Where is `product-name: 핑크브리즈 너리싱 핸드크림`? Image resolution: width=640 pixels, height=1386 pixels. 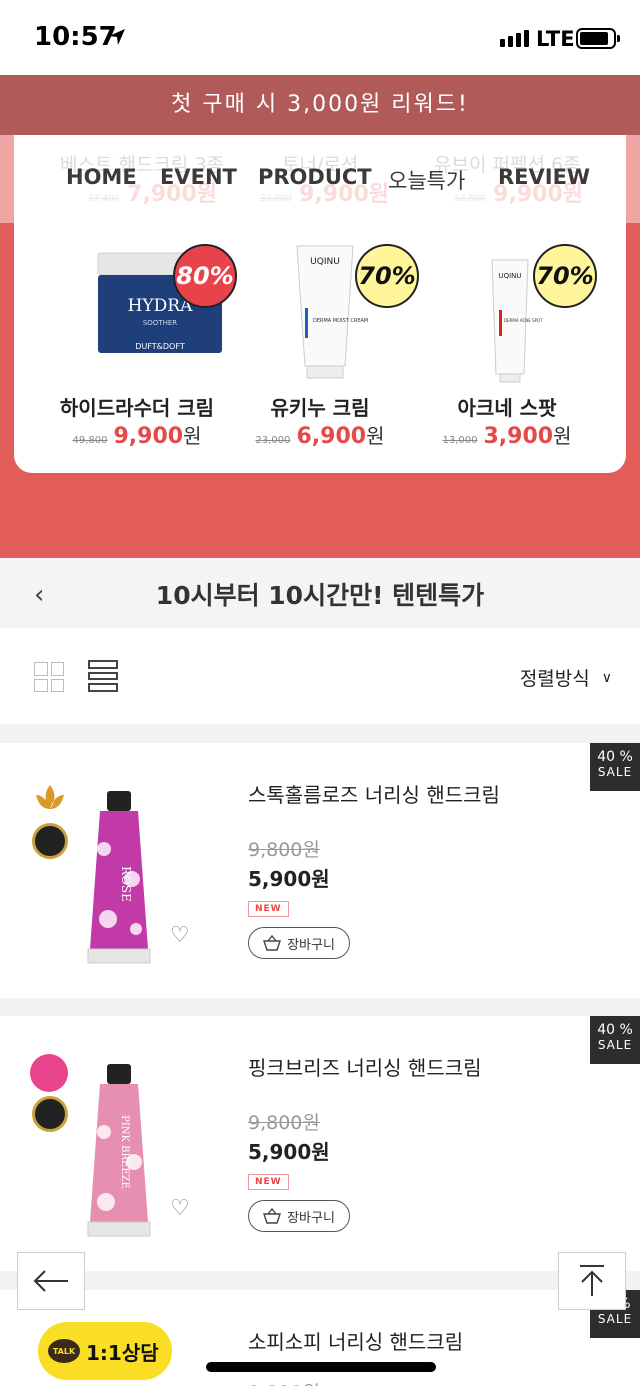
product-name: 핑크브리즈 너리싱 핸드크림 is located at coordinates (365, 1066).